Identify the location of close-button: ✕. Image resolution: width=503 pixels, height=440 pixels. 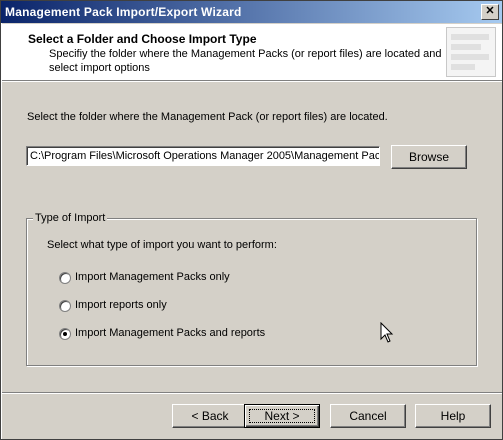
(490, 12).